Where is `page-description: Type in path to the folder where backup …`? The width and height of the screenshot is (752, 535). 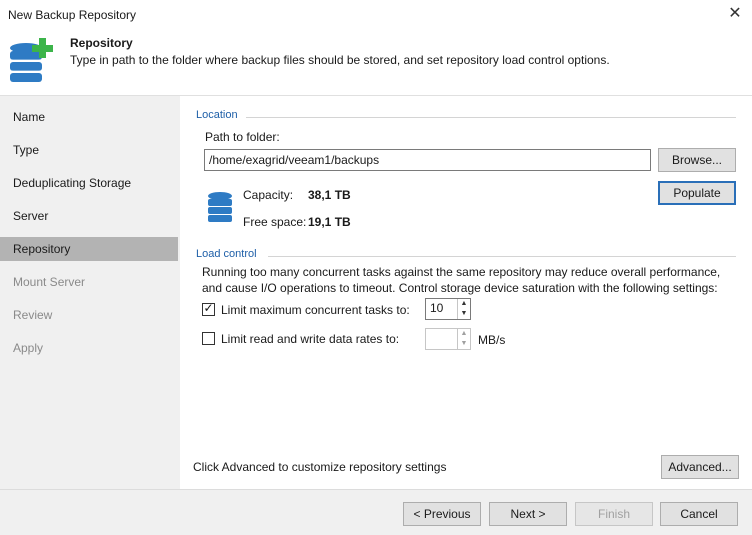
page-description: Type in path to the folder where backup … is located at coordinates (340, 60).